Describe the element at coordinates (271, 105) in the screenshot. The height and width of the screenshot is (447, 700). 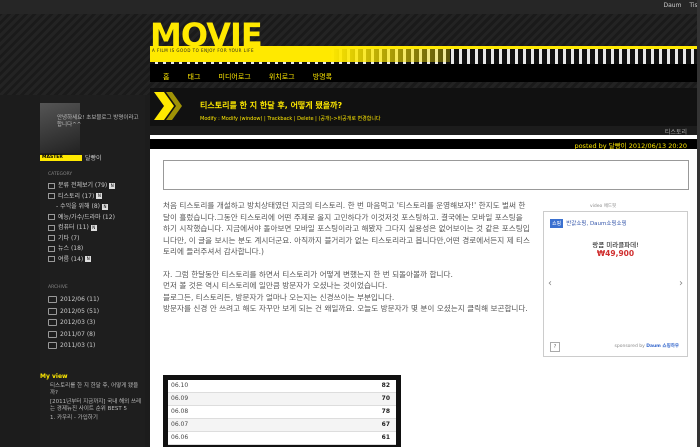
I see `post-title: 티스토리를 한 지 한달 후, 어떻게 됐을까?` at that location.